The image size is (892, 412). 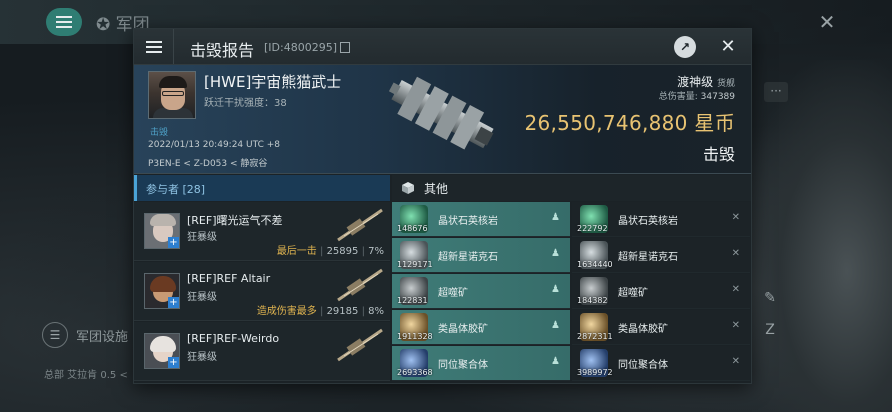 What do you see at coordinates (296, 251) in the screenshot?
I see `participant-tag: 最后一击` at bounding box center [296, 251].